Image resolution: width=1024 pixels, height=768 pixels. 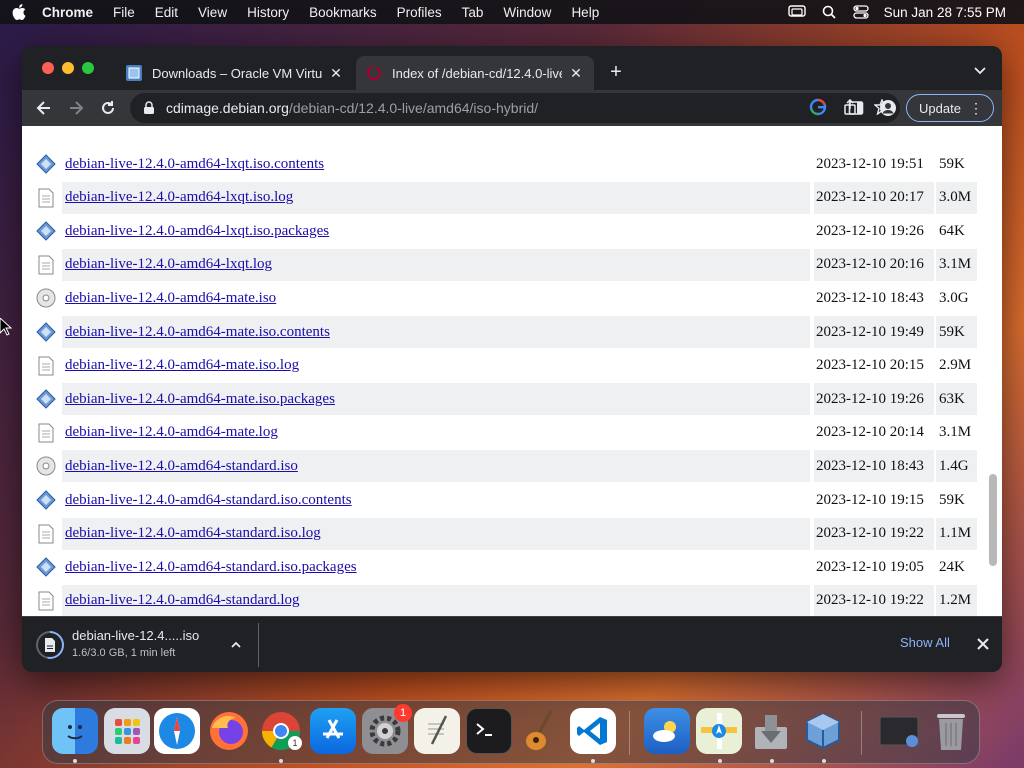 I want to click on close-window-button, so click(x=48, y=68).